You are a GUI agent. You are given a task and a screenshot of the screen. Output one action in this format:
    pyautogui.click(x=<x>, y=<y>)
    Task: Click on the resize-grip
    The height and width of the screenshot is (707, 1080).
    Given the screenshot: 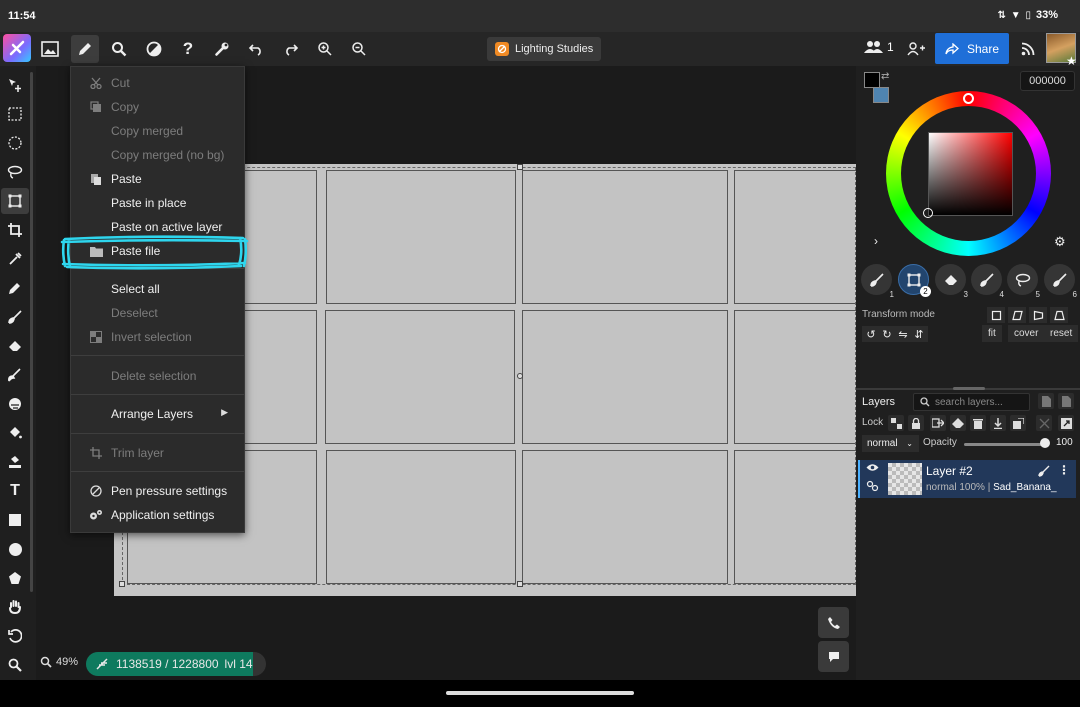 What is the action you would take?
    pyautogui.click(x=969, y=388)
    